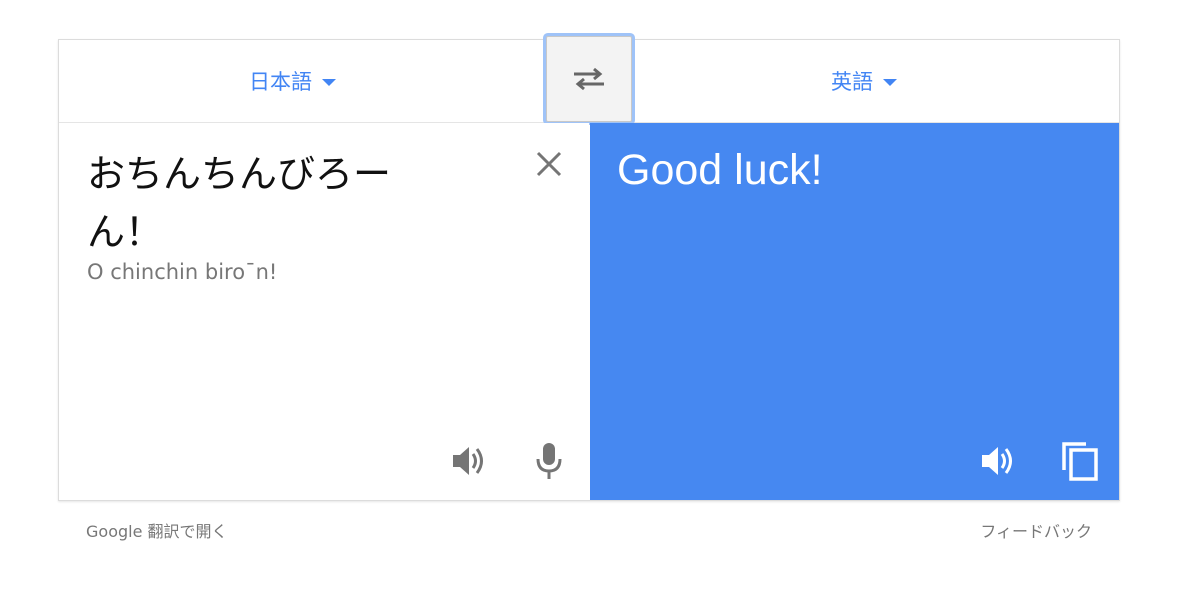  Describe the element at coordinates (157, 530) in the screenshot. I see `open-in-google-translate-link: Google 翻訳で開く` at that location.